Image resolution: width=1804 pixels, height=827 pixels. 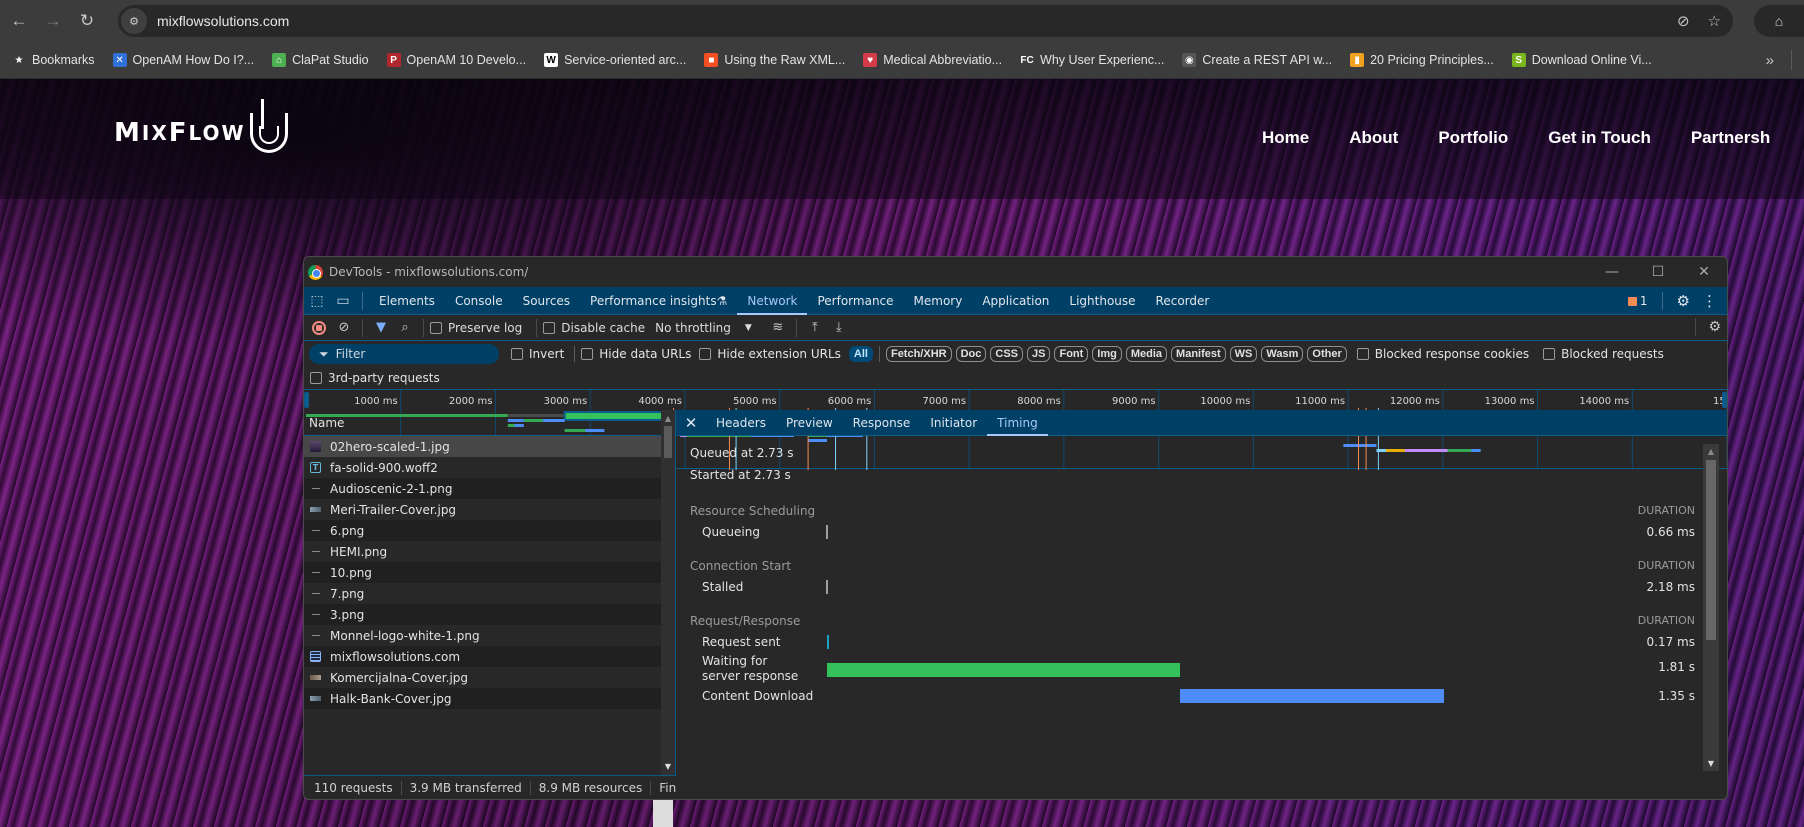 I want to click on nav-home: Home, so click(x=1285, y=138).